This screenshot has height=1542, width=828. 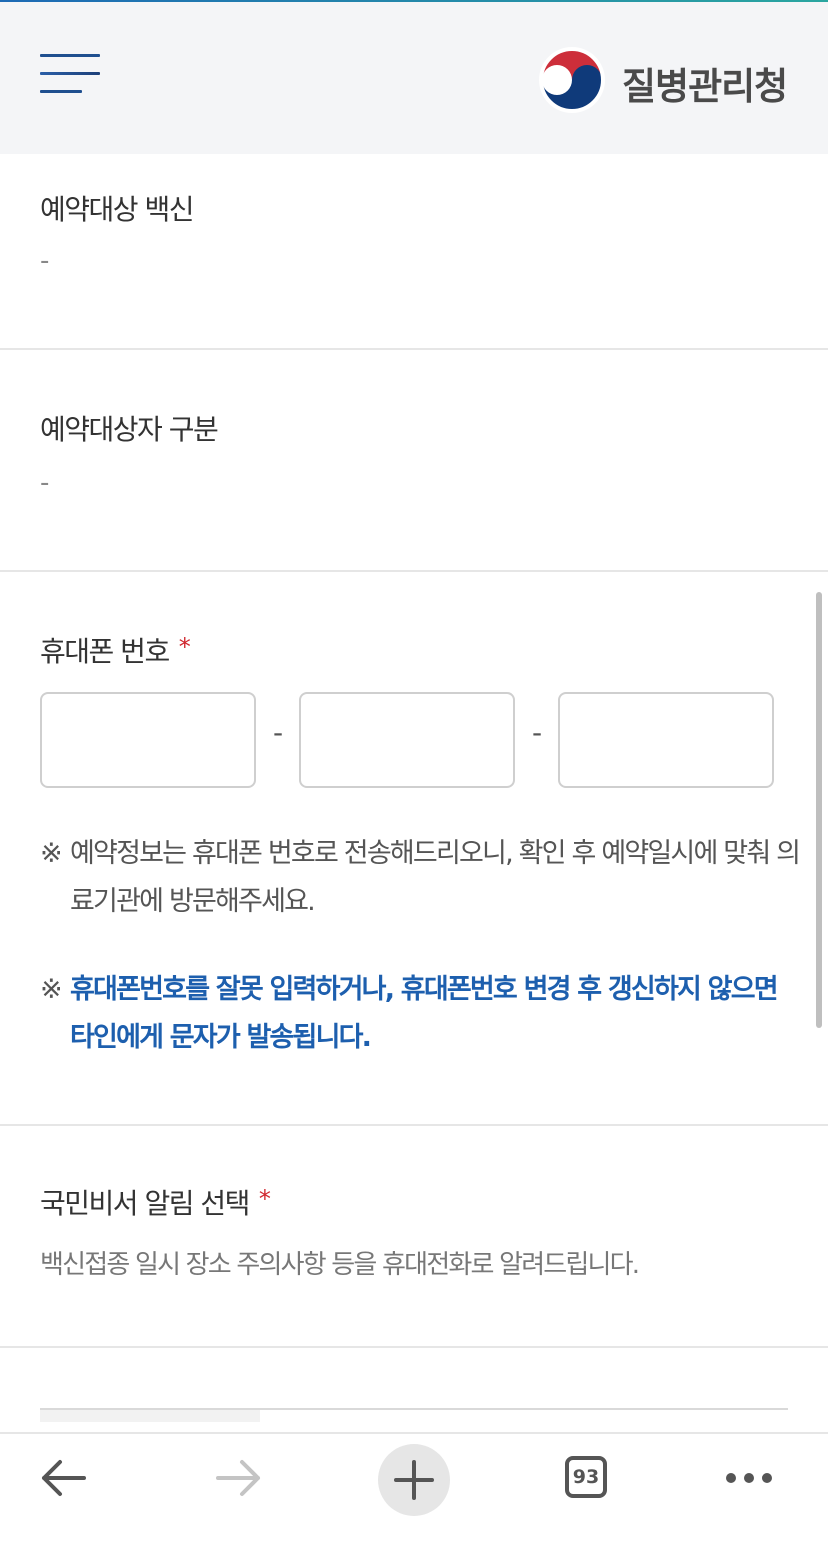 I want to click on taegeuk-emblem-icon, so click(x=572, y=80).